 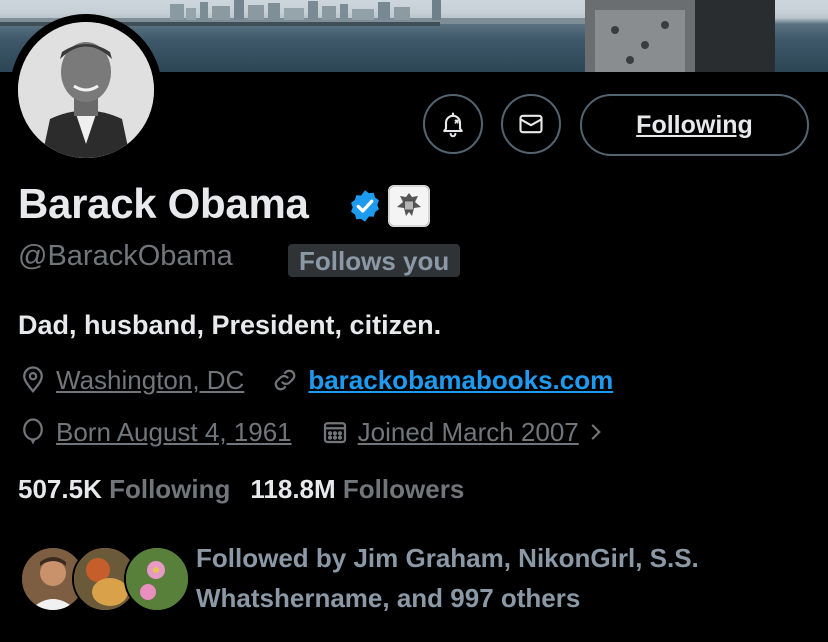 I want to click on followers-stat: 118.8M Followers, so click(x=357, y=489).